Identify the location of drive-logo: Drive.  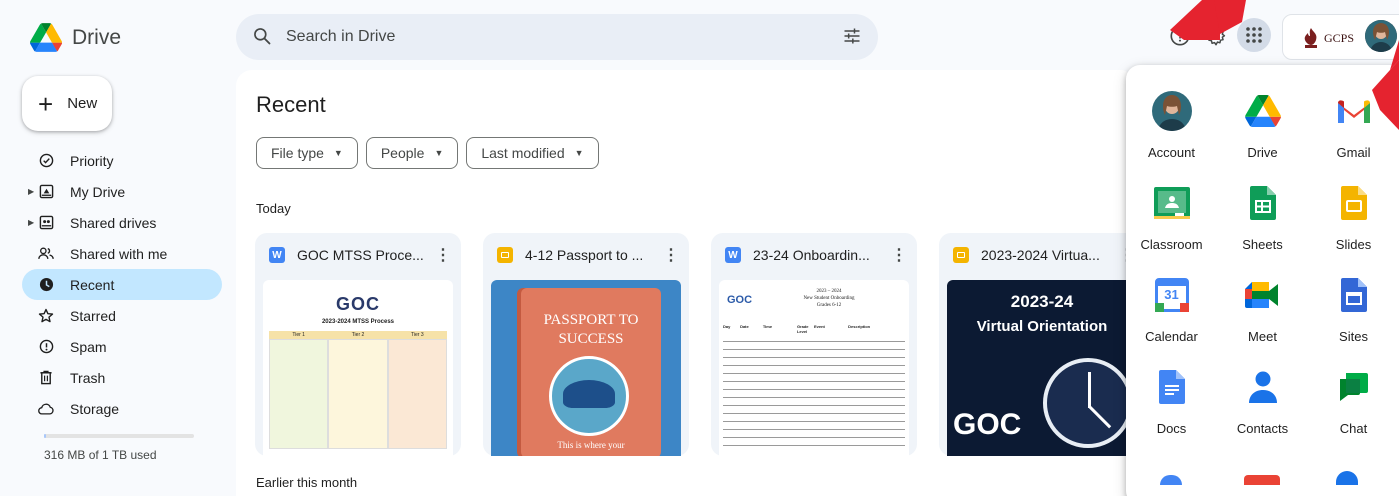
(75, 37).